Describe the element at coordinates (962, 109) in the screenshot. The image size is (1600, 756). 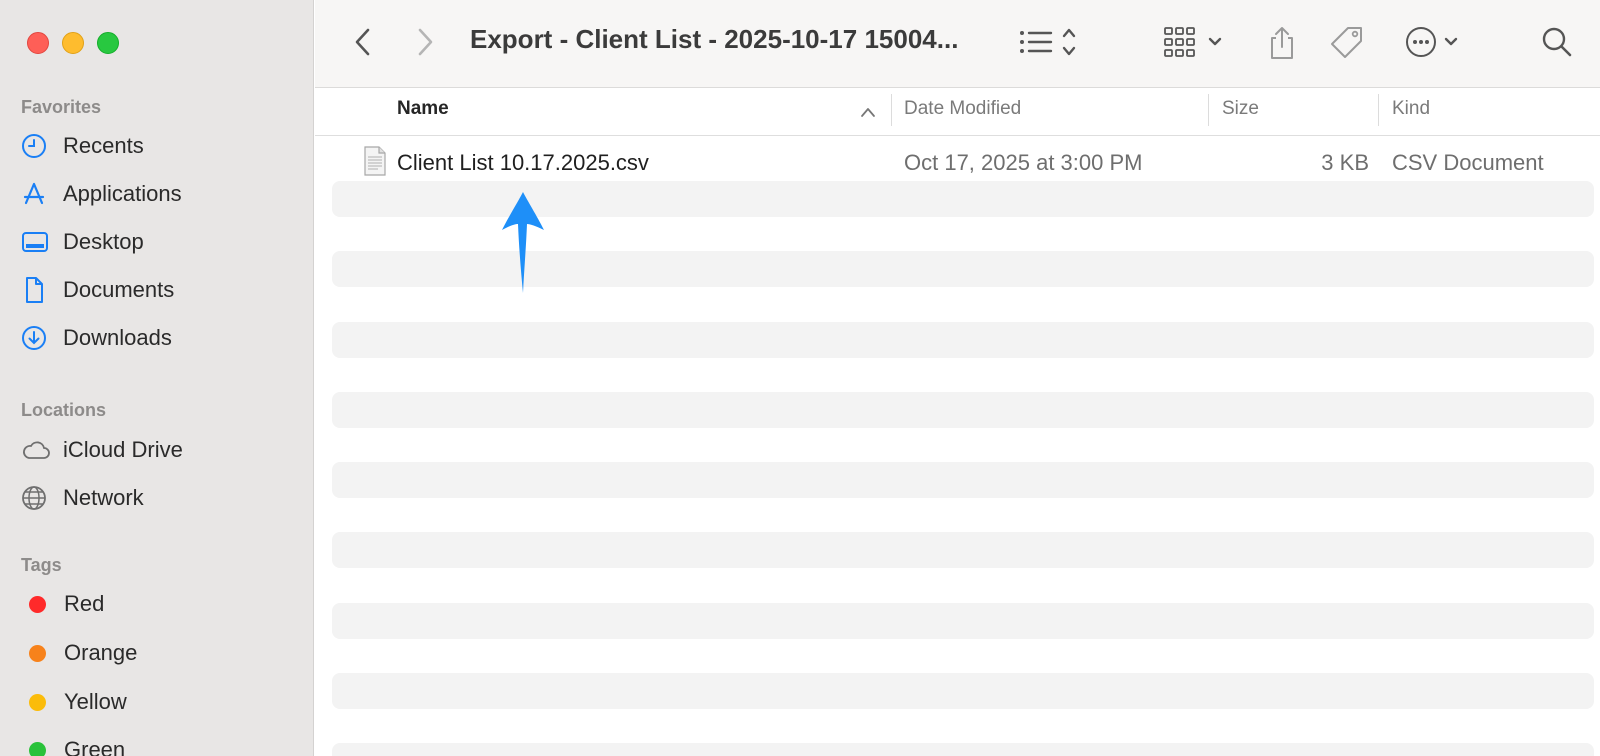
I see `column-header-date-modified: Date Modified` at that location.